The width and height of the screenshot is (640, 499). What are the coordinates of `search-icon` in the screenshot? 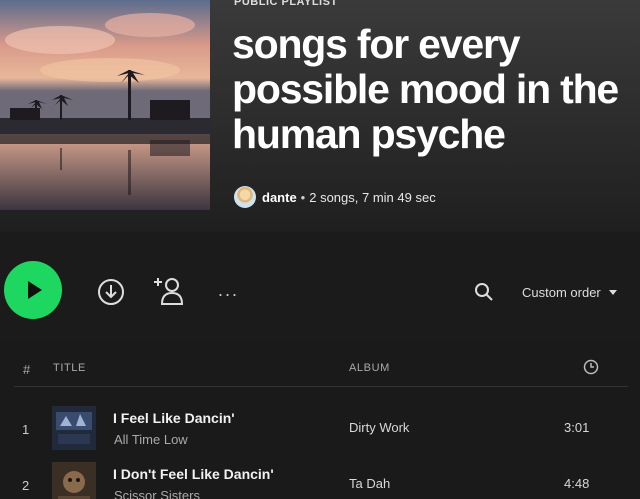 It's located at (484, 292).